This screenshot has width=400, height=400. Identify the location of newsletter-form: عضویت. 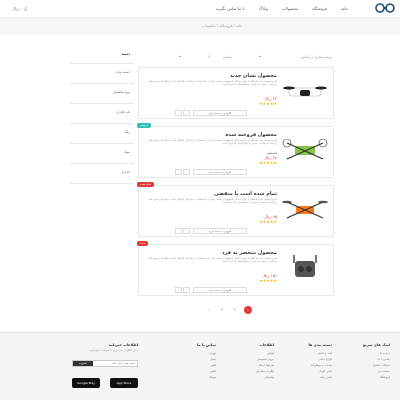
(105, 363).